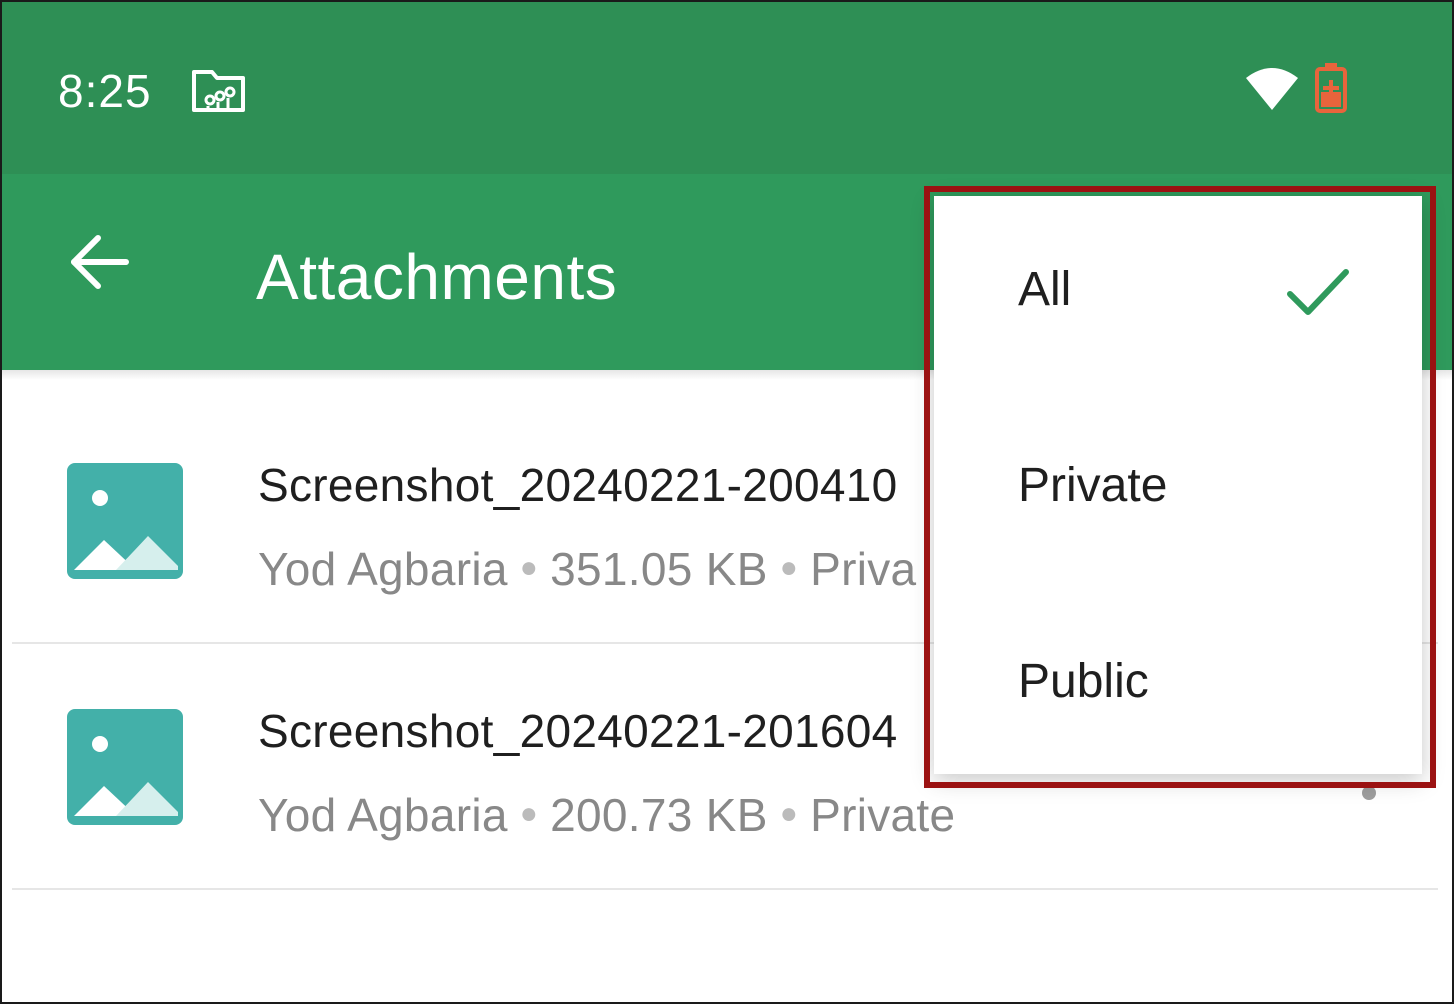  Describe the element at coordinates (578, 485) in the screenshot. I see `attachment-name: Screenshot_20240221-200410` at that location.